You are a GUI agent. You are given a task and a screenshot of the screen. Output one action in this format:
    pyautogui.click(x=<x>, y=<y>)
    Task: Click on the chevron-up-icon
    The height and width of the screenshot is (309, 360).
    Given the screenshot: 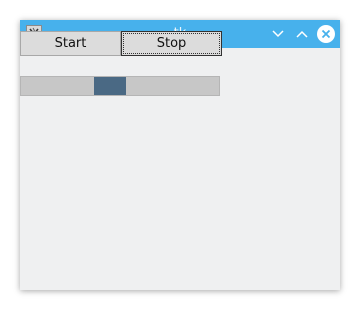 What is the action you would take?
    pyautogui.click(x=302, y=34)
    